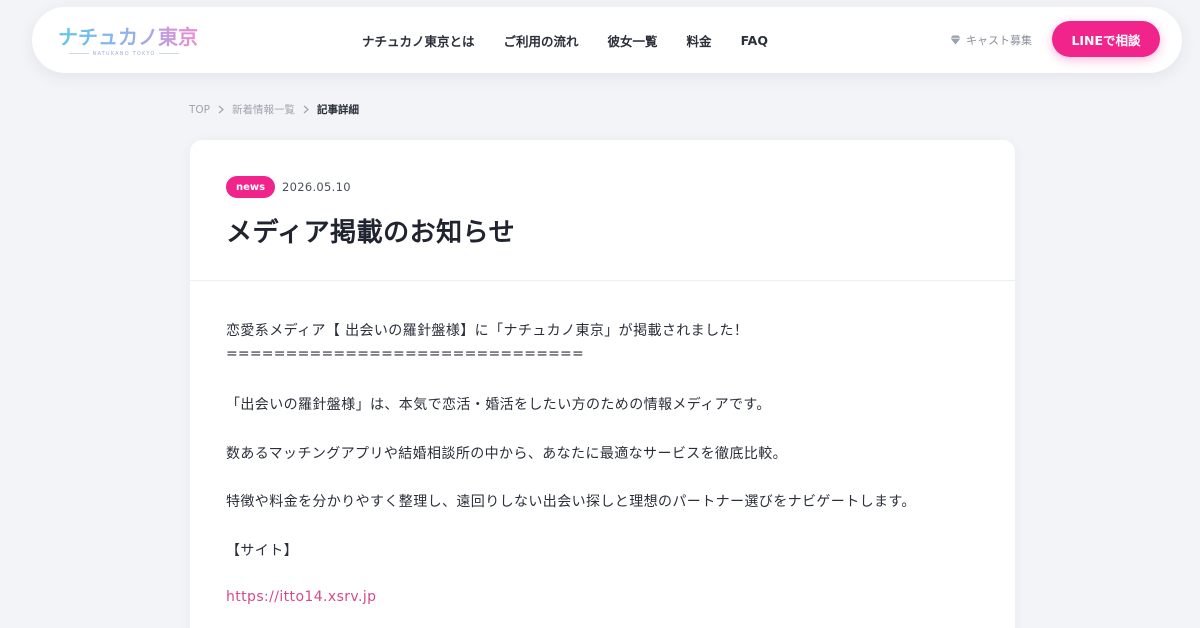 The height and width of the screenshot is (628, 1200). Describe the element at coordinates (541, 40) in the screenshot. I see `nav-item-flow: ご利用の流れ` at that location.